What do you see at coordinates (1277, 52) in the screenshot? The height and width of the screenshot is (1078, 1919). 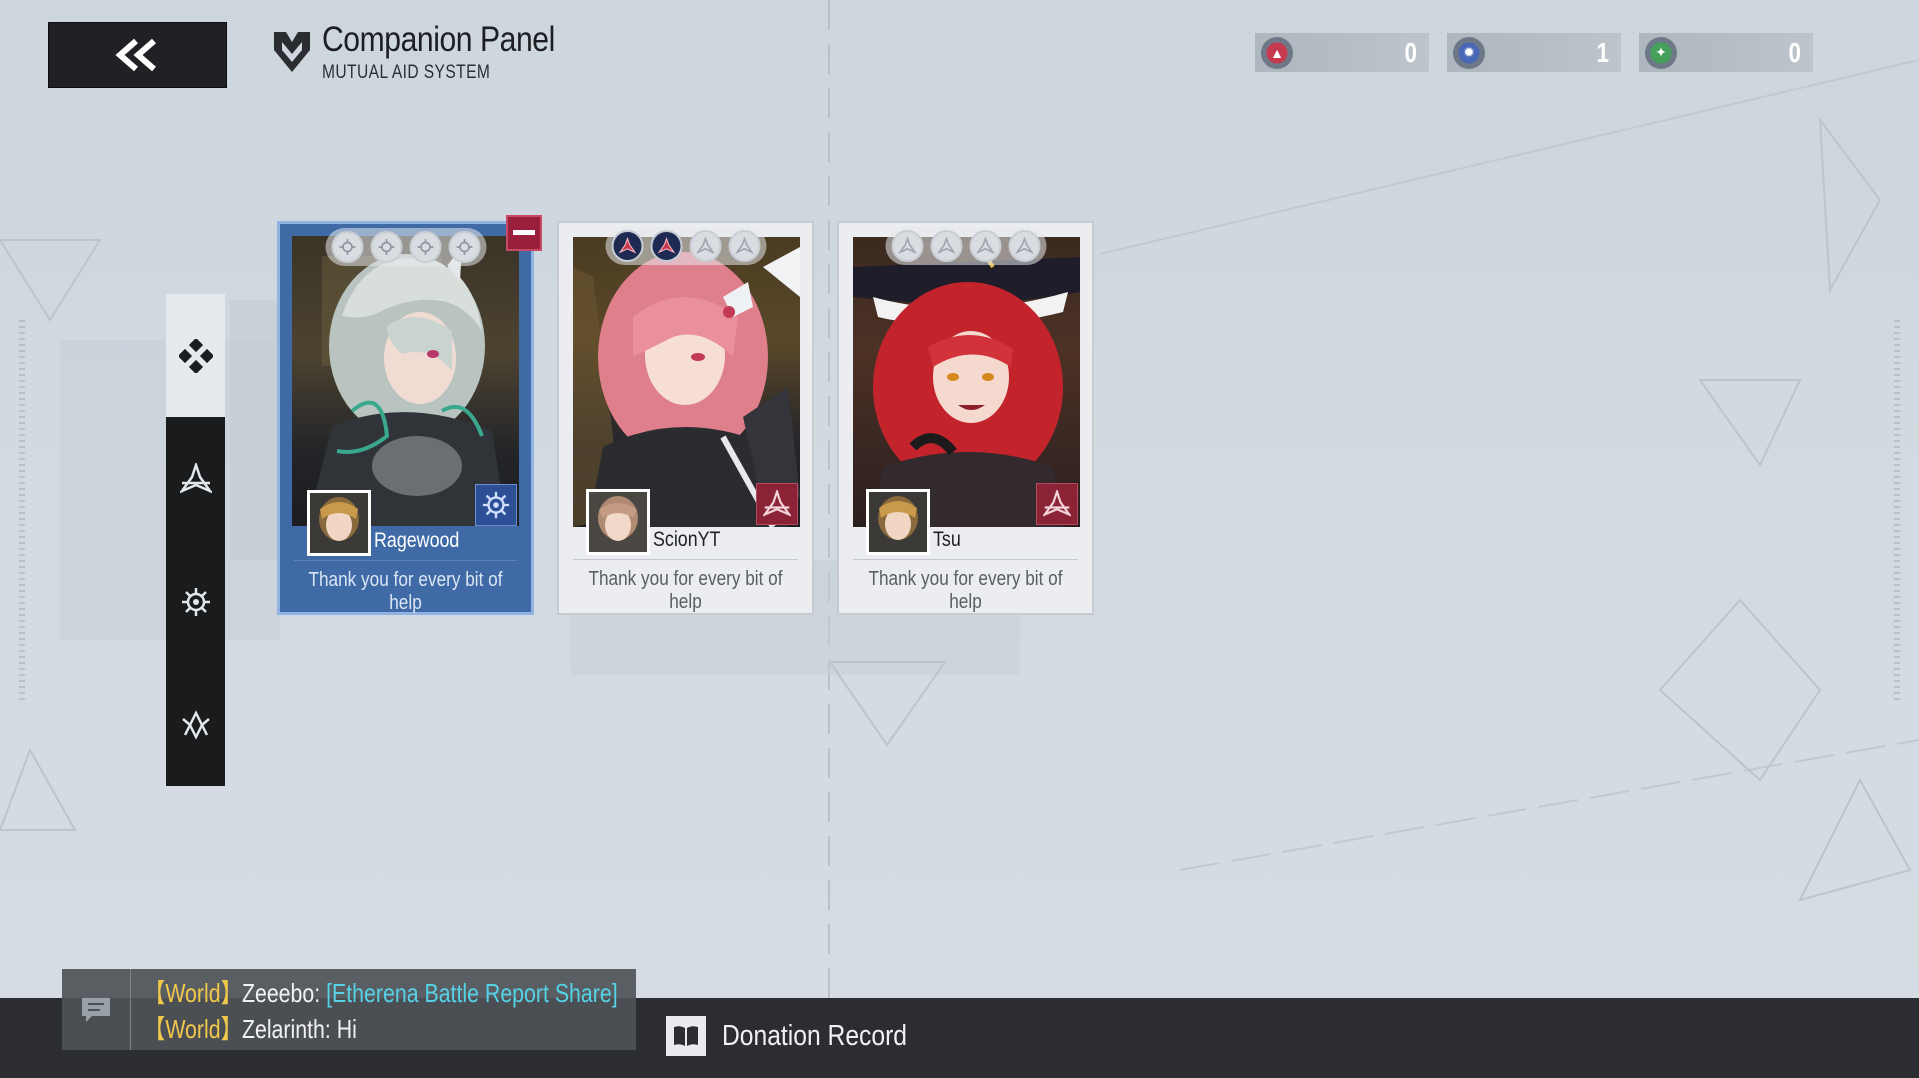 I see `red-assault-emblem-icon: ▲` at bounding box center [1277, 52].